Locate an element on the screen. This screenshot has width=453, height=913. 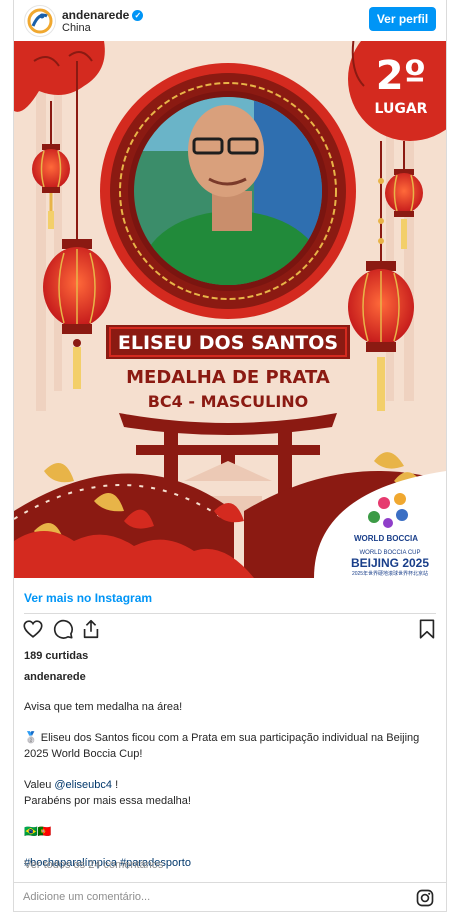
athlete-name: ELISEU DOS SANTOS is located at coordinates (228, 343).